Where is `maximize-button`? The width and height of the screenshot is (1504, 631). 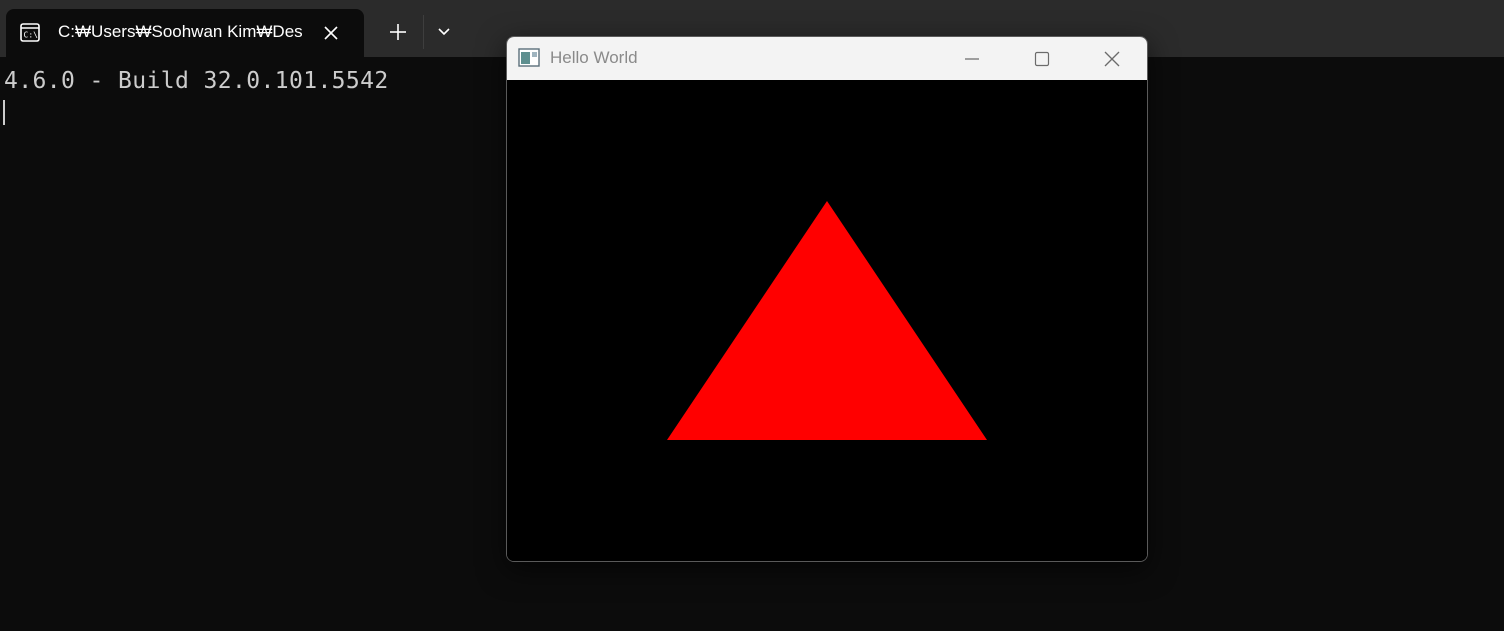 maximize-button is located at coordinates (1042, 58).